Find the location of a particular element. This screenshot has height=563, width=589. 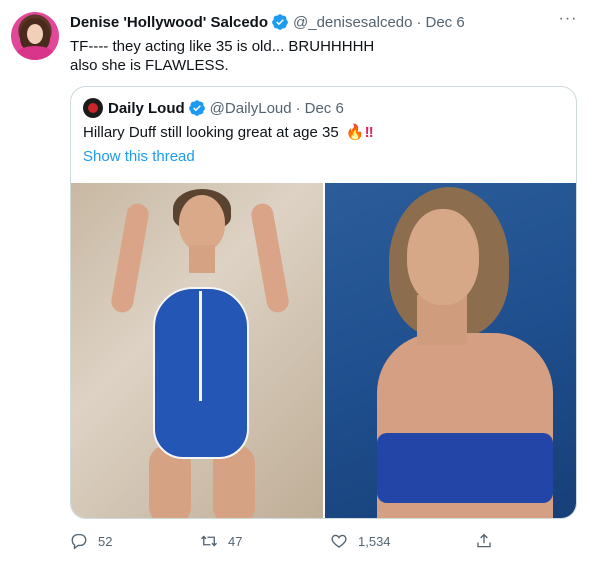

tweet-date: Dec 6 is located at coordinates (445, 22).